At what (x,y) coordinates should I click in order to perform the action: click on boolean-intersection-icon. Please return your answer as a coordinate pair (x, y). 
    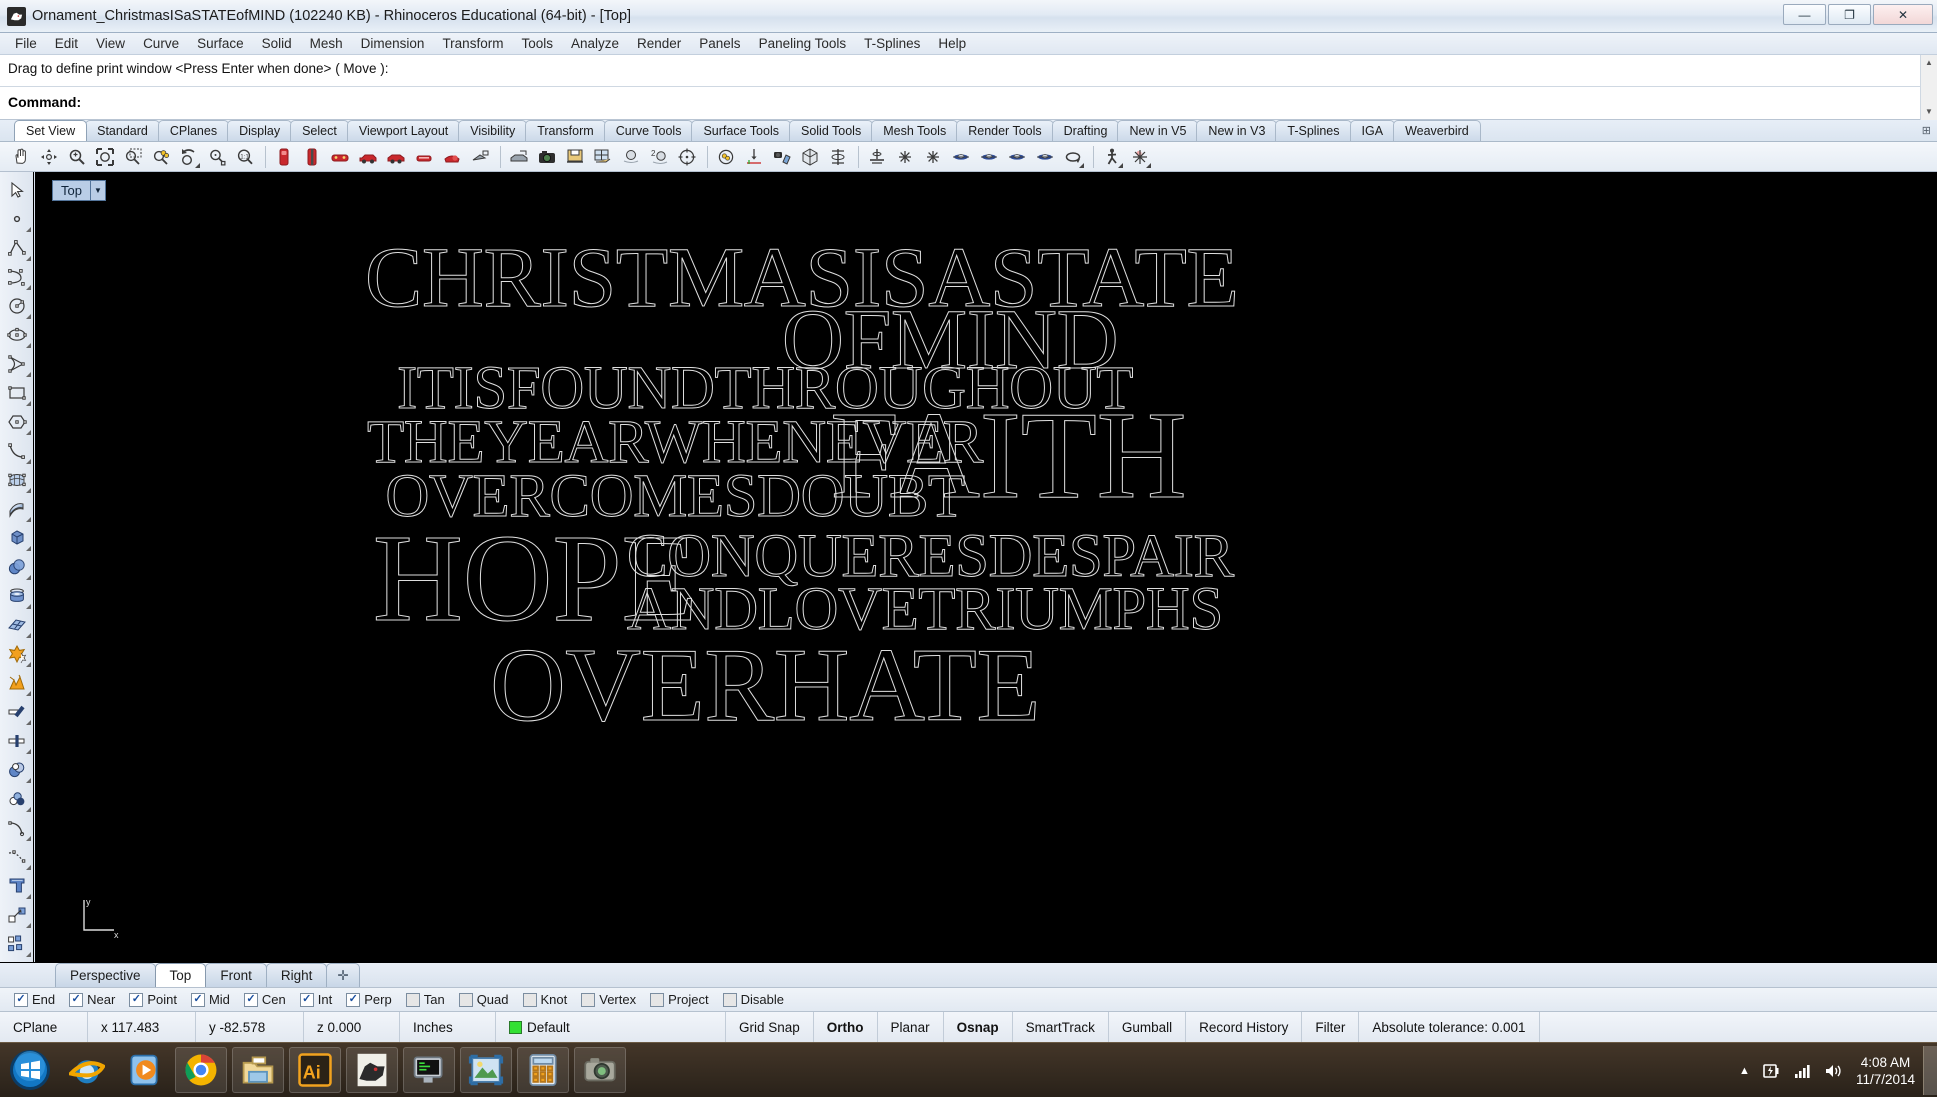
    Looking at the image, I should click on (17, 799).